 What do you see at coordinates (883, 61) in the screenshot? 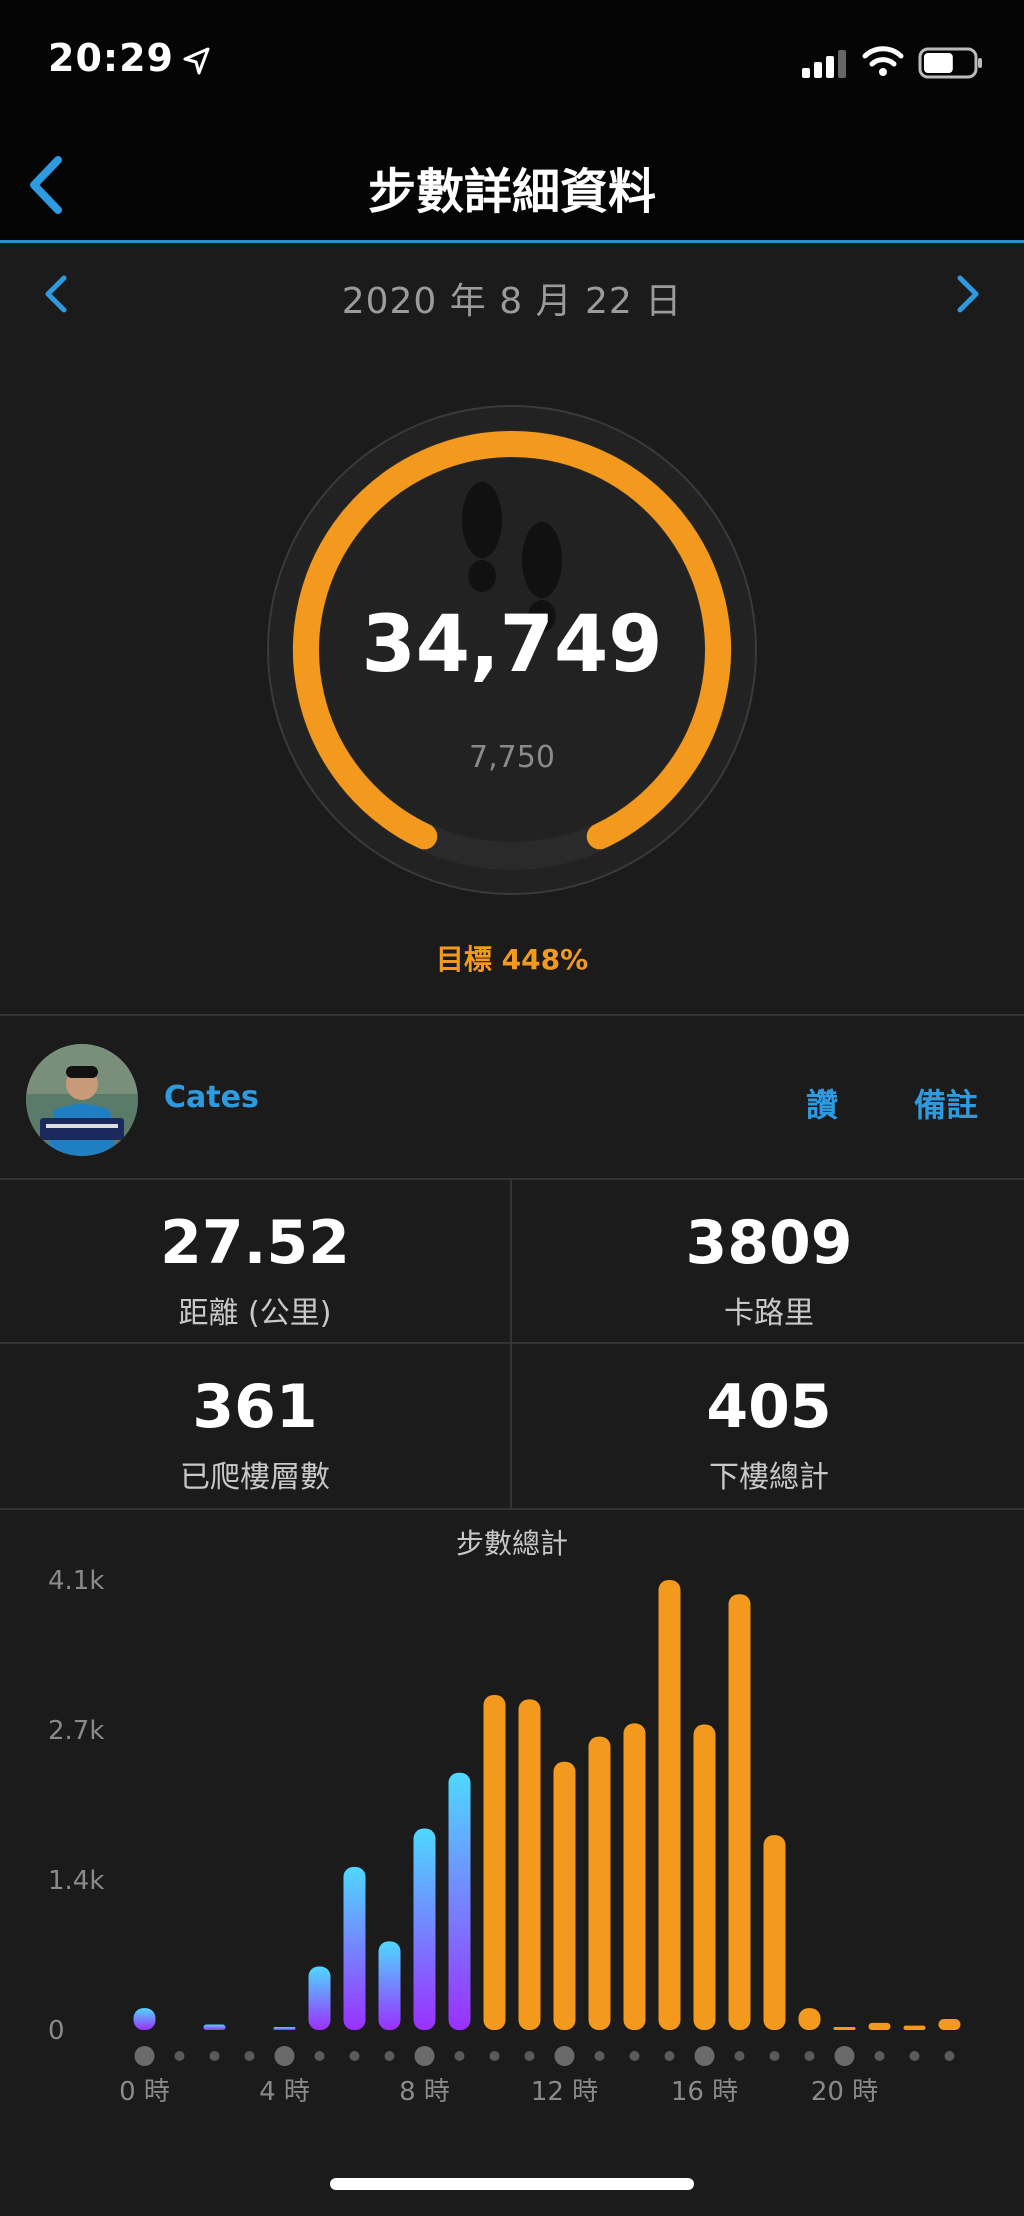
I see `wifi-icon` at bounding box center [883, 61].